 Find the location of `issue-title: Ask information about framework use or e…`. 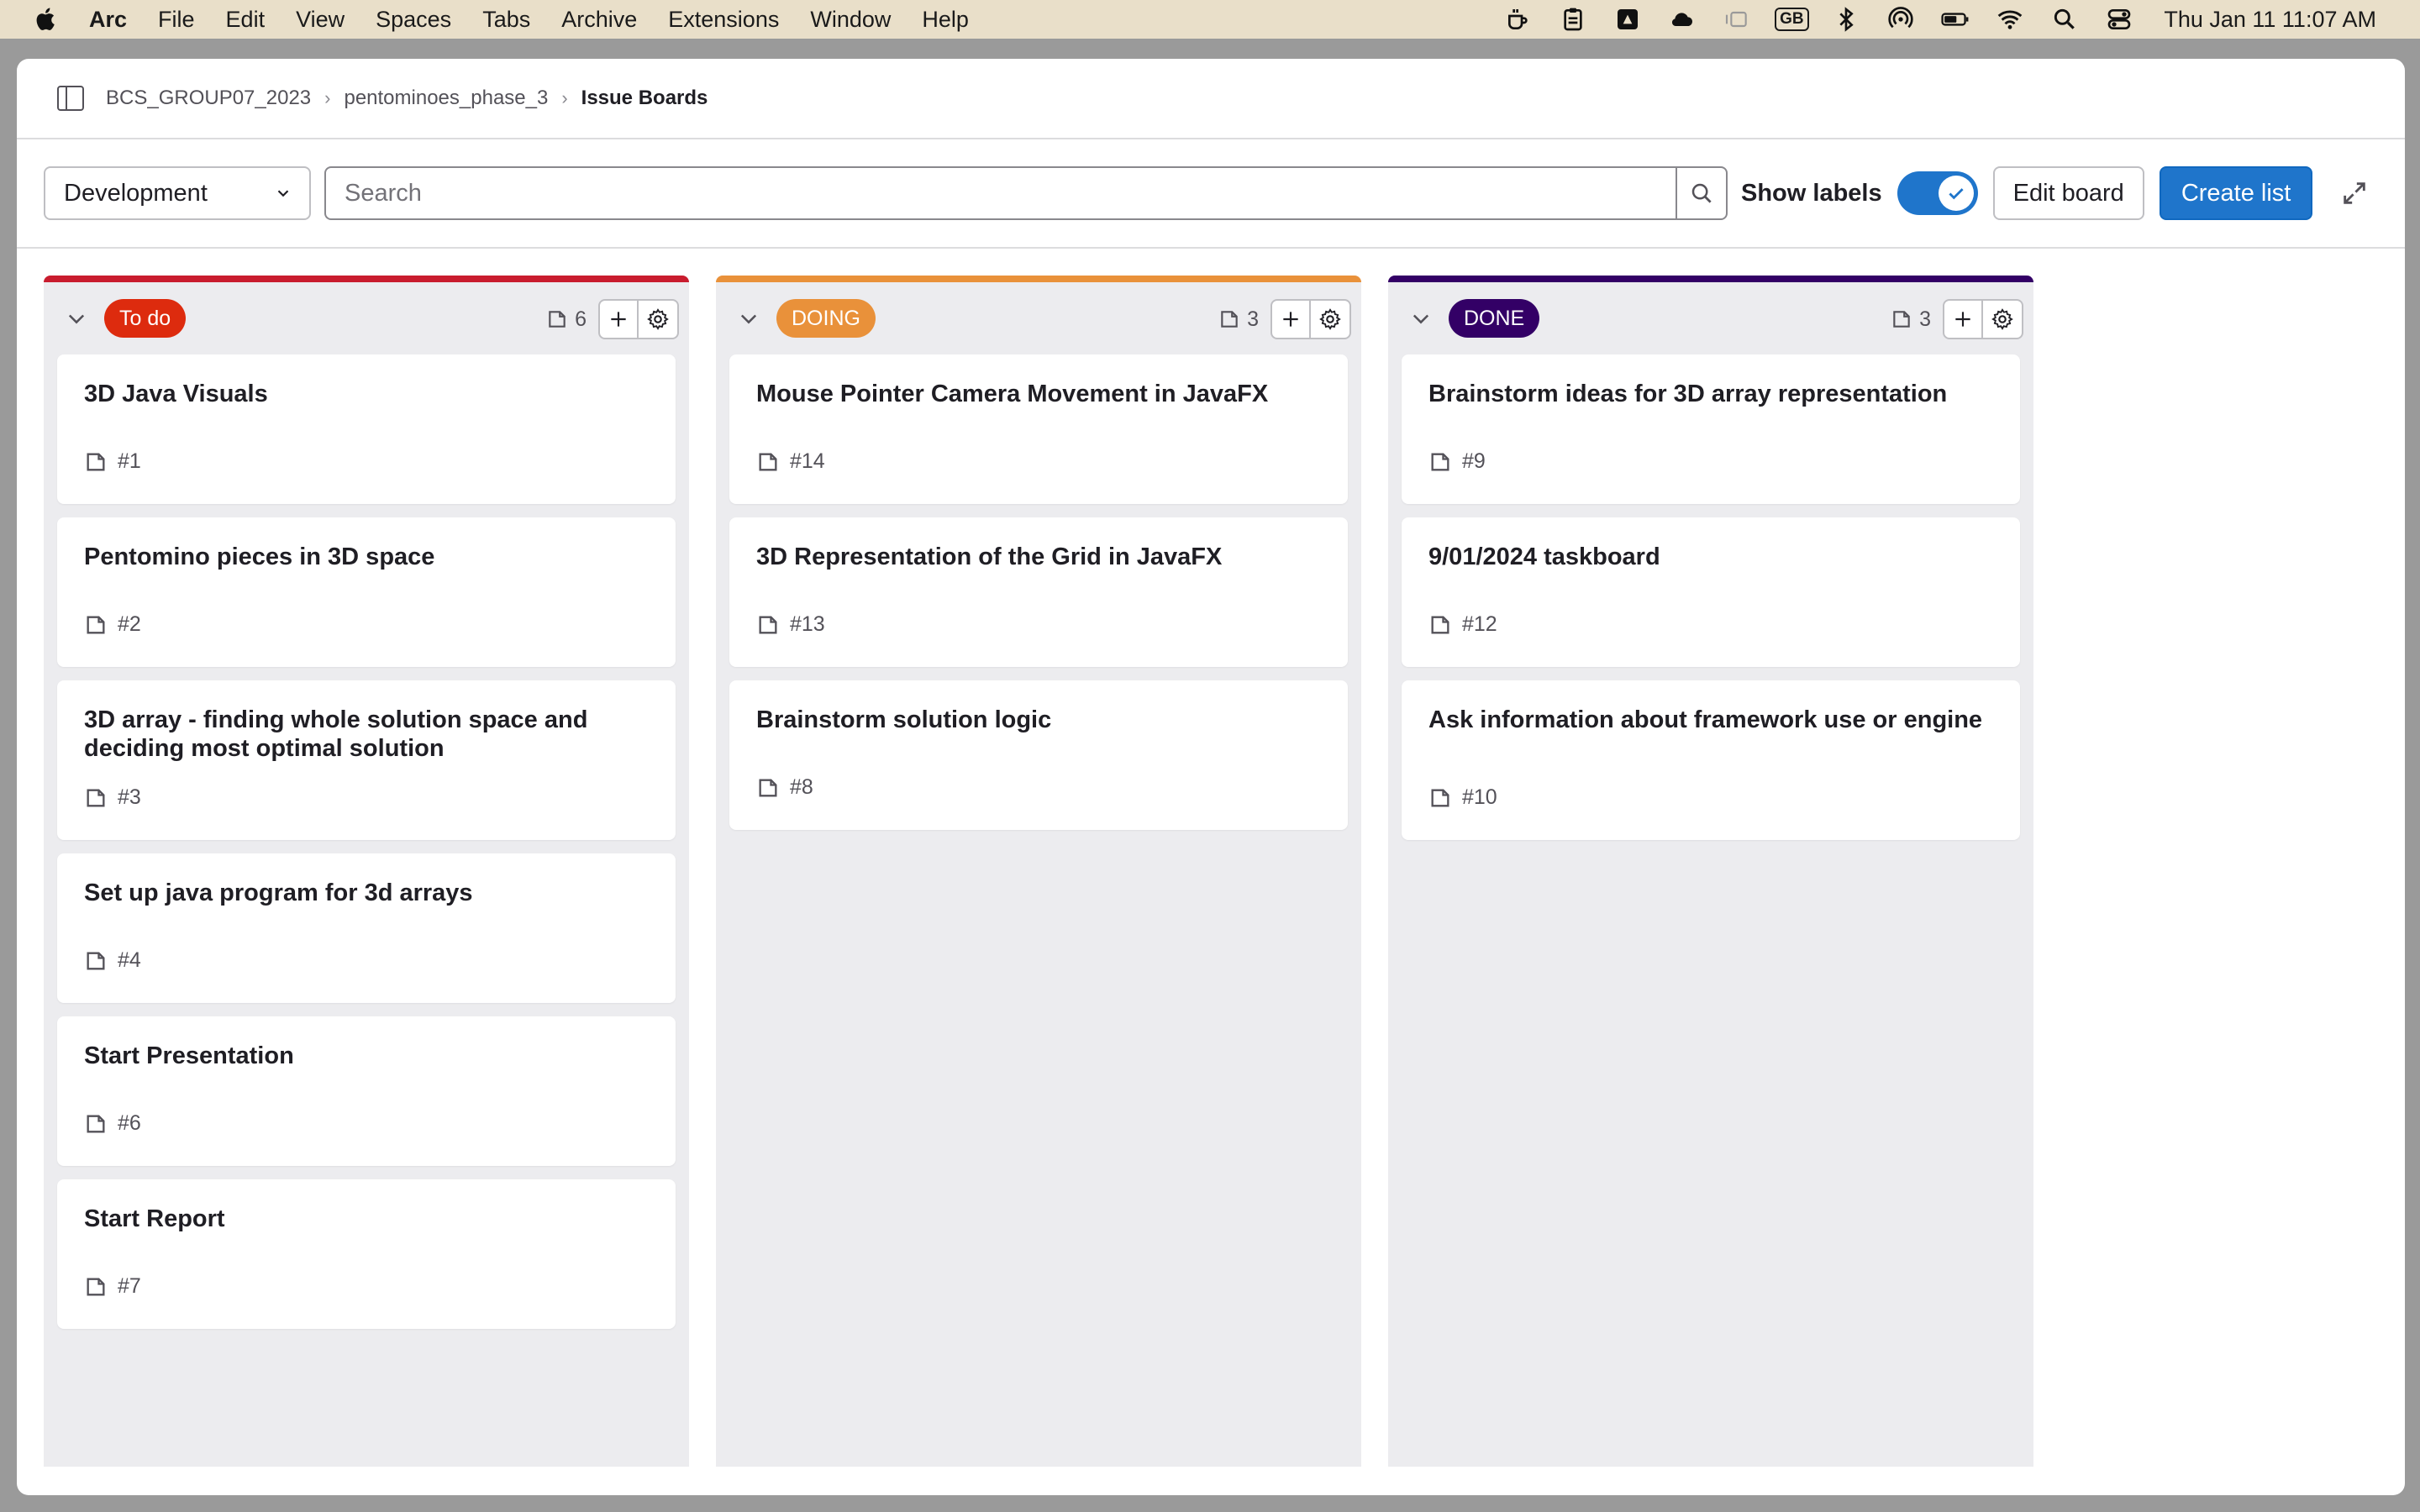

issue-title: Ask information about framework use or e… is located at coordinates (1710, 720).